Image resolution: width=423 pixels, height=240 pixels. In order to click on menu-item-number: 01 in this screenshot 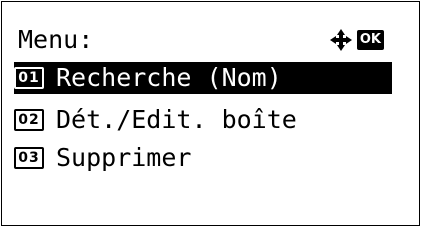, I will do `click(29, 78)`.